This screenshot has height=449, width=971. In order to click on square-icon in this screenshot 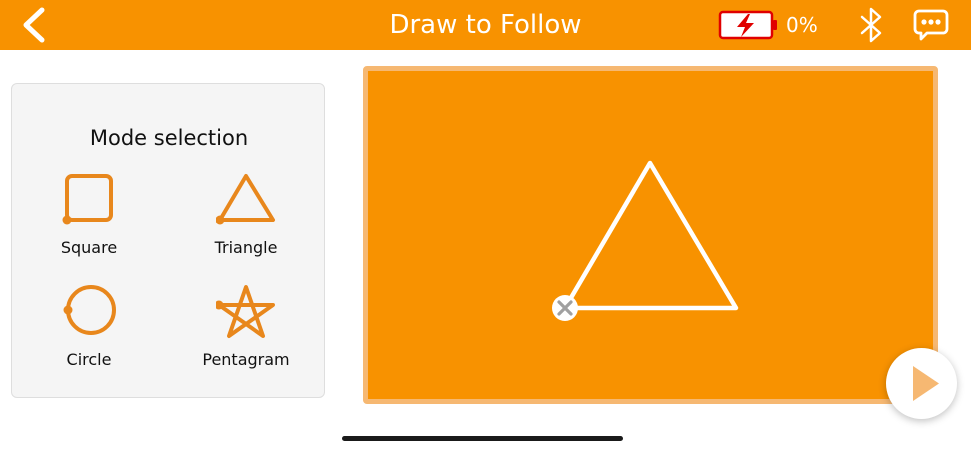, I will do `click(87, 199)`.